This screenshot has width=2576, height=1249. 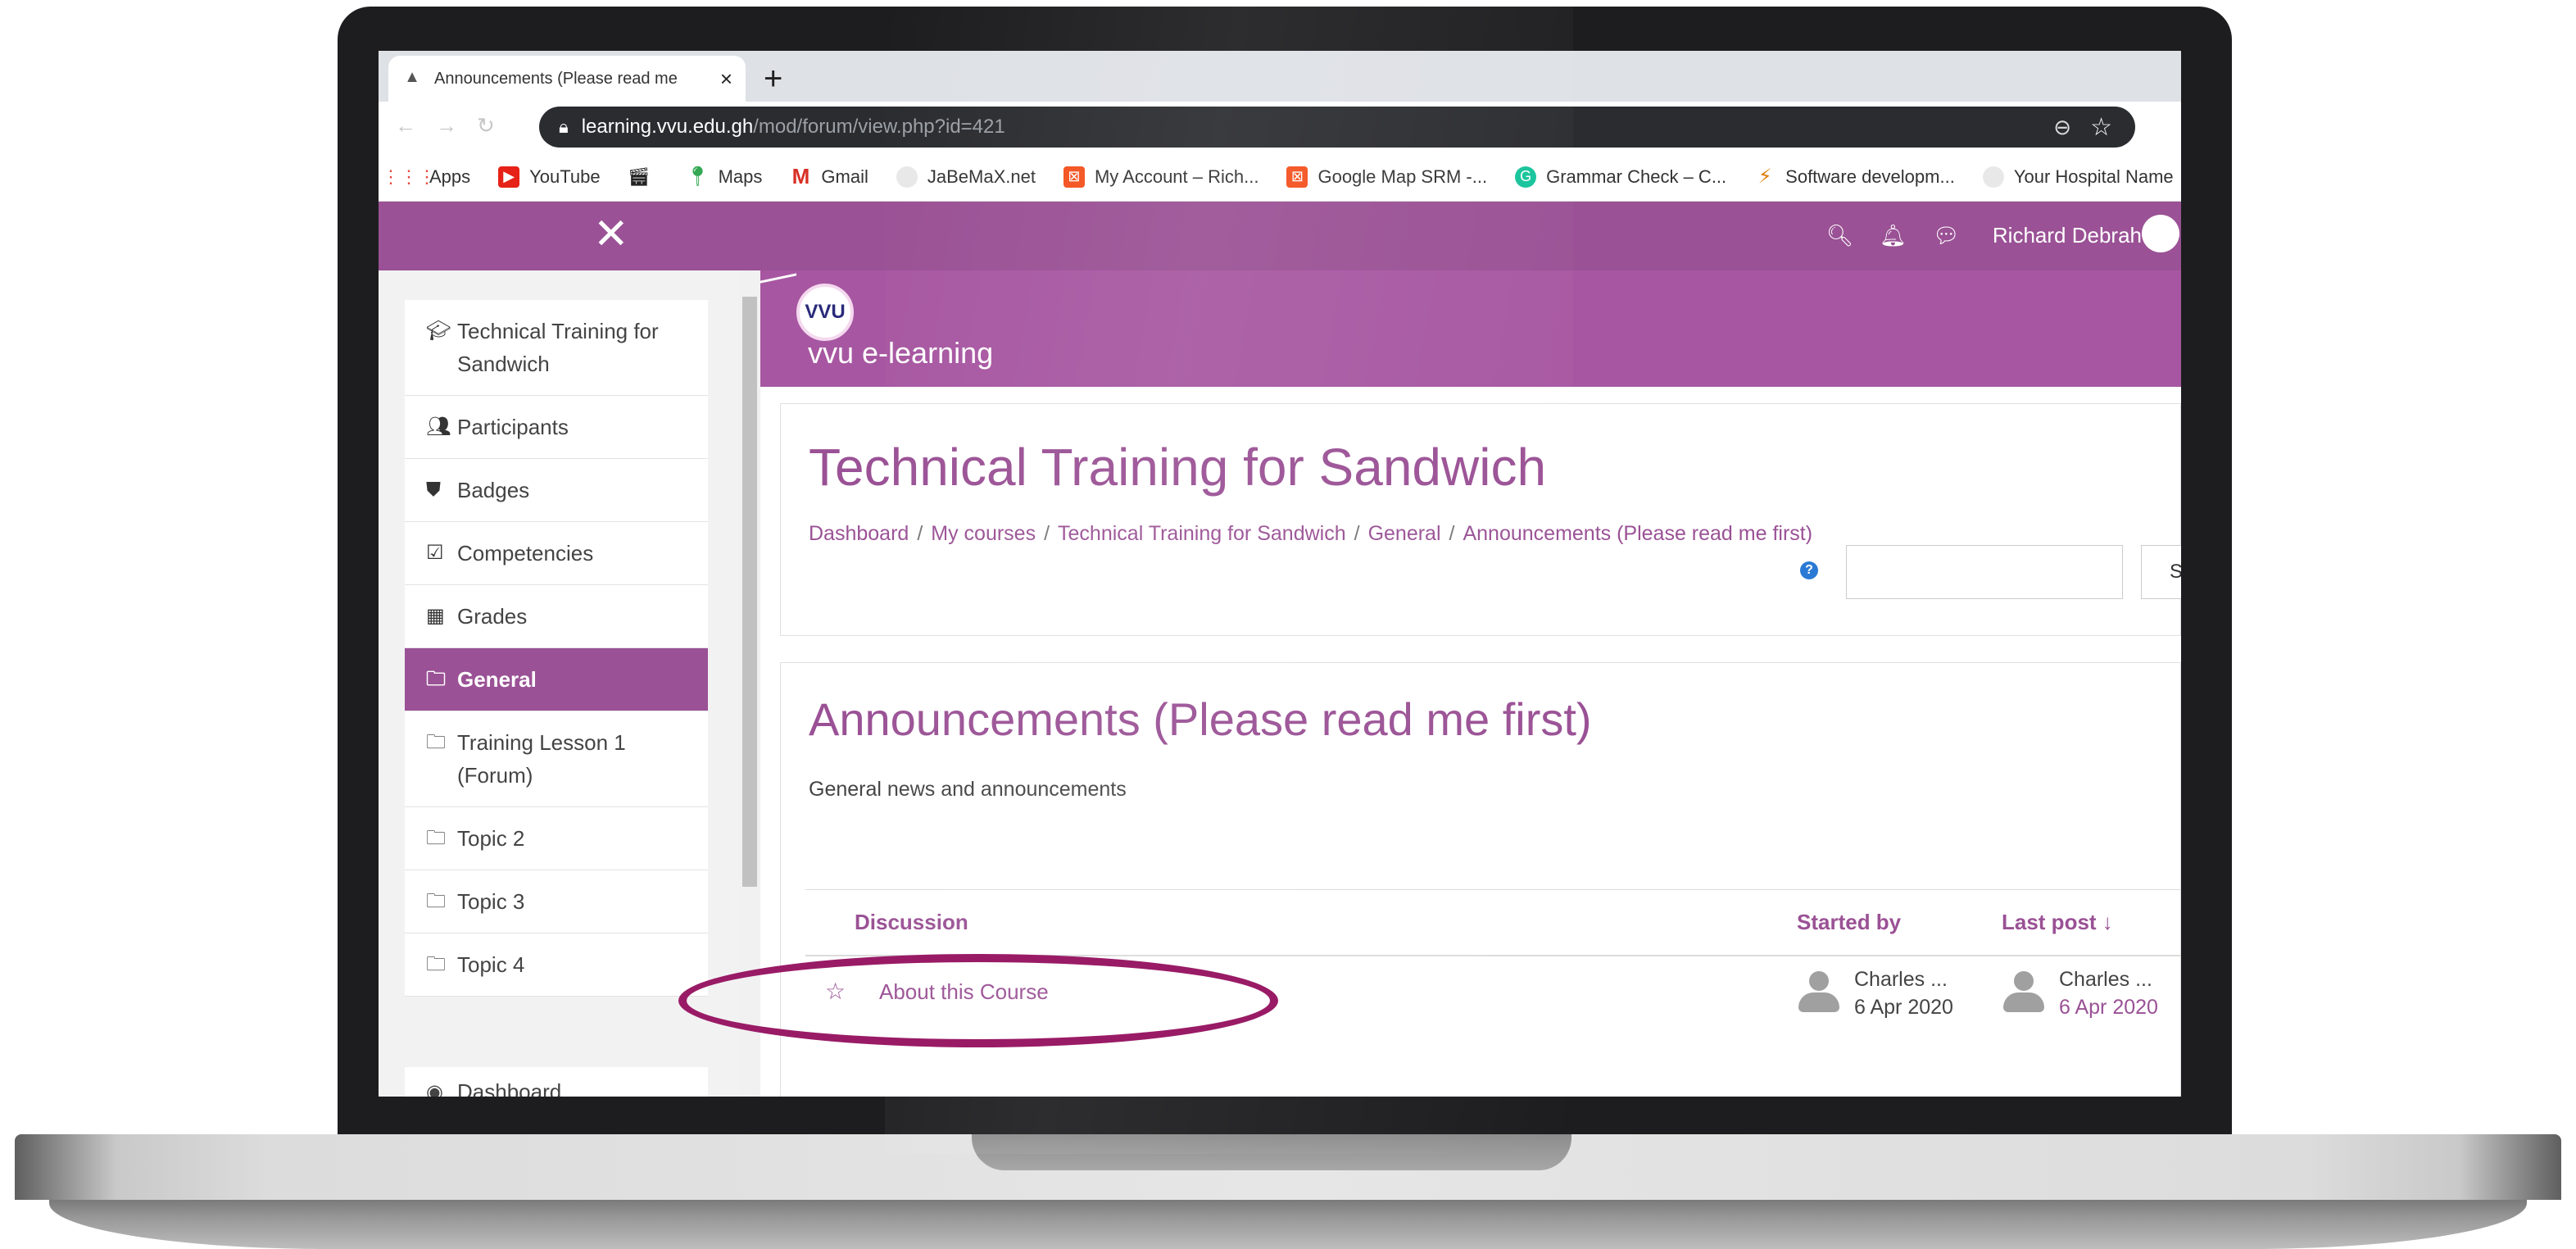 I want to click on drawer-item-training-lesson-1: 🗀 Training Lesson 1 (Forum), so click(x=556, y=759).